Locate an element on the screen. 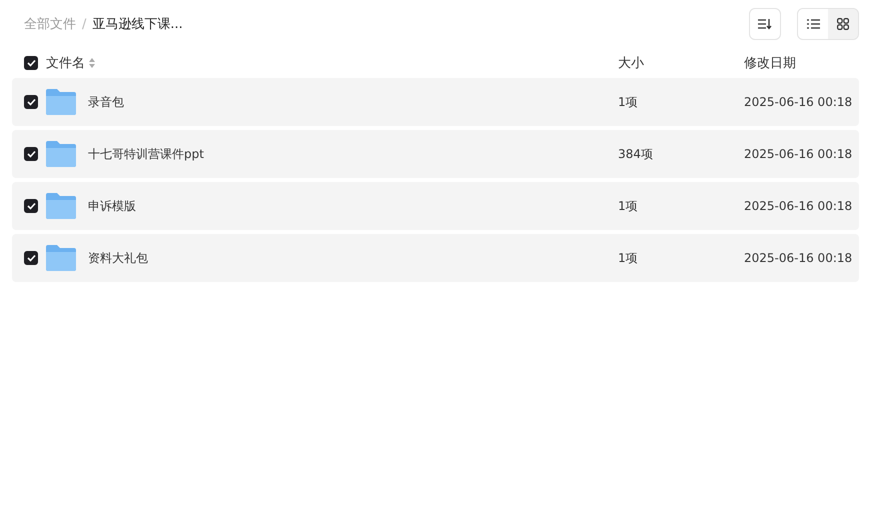 This screenshot has height=514, width=874. file-size: 384项 is located at coordinates (636, 154).